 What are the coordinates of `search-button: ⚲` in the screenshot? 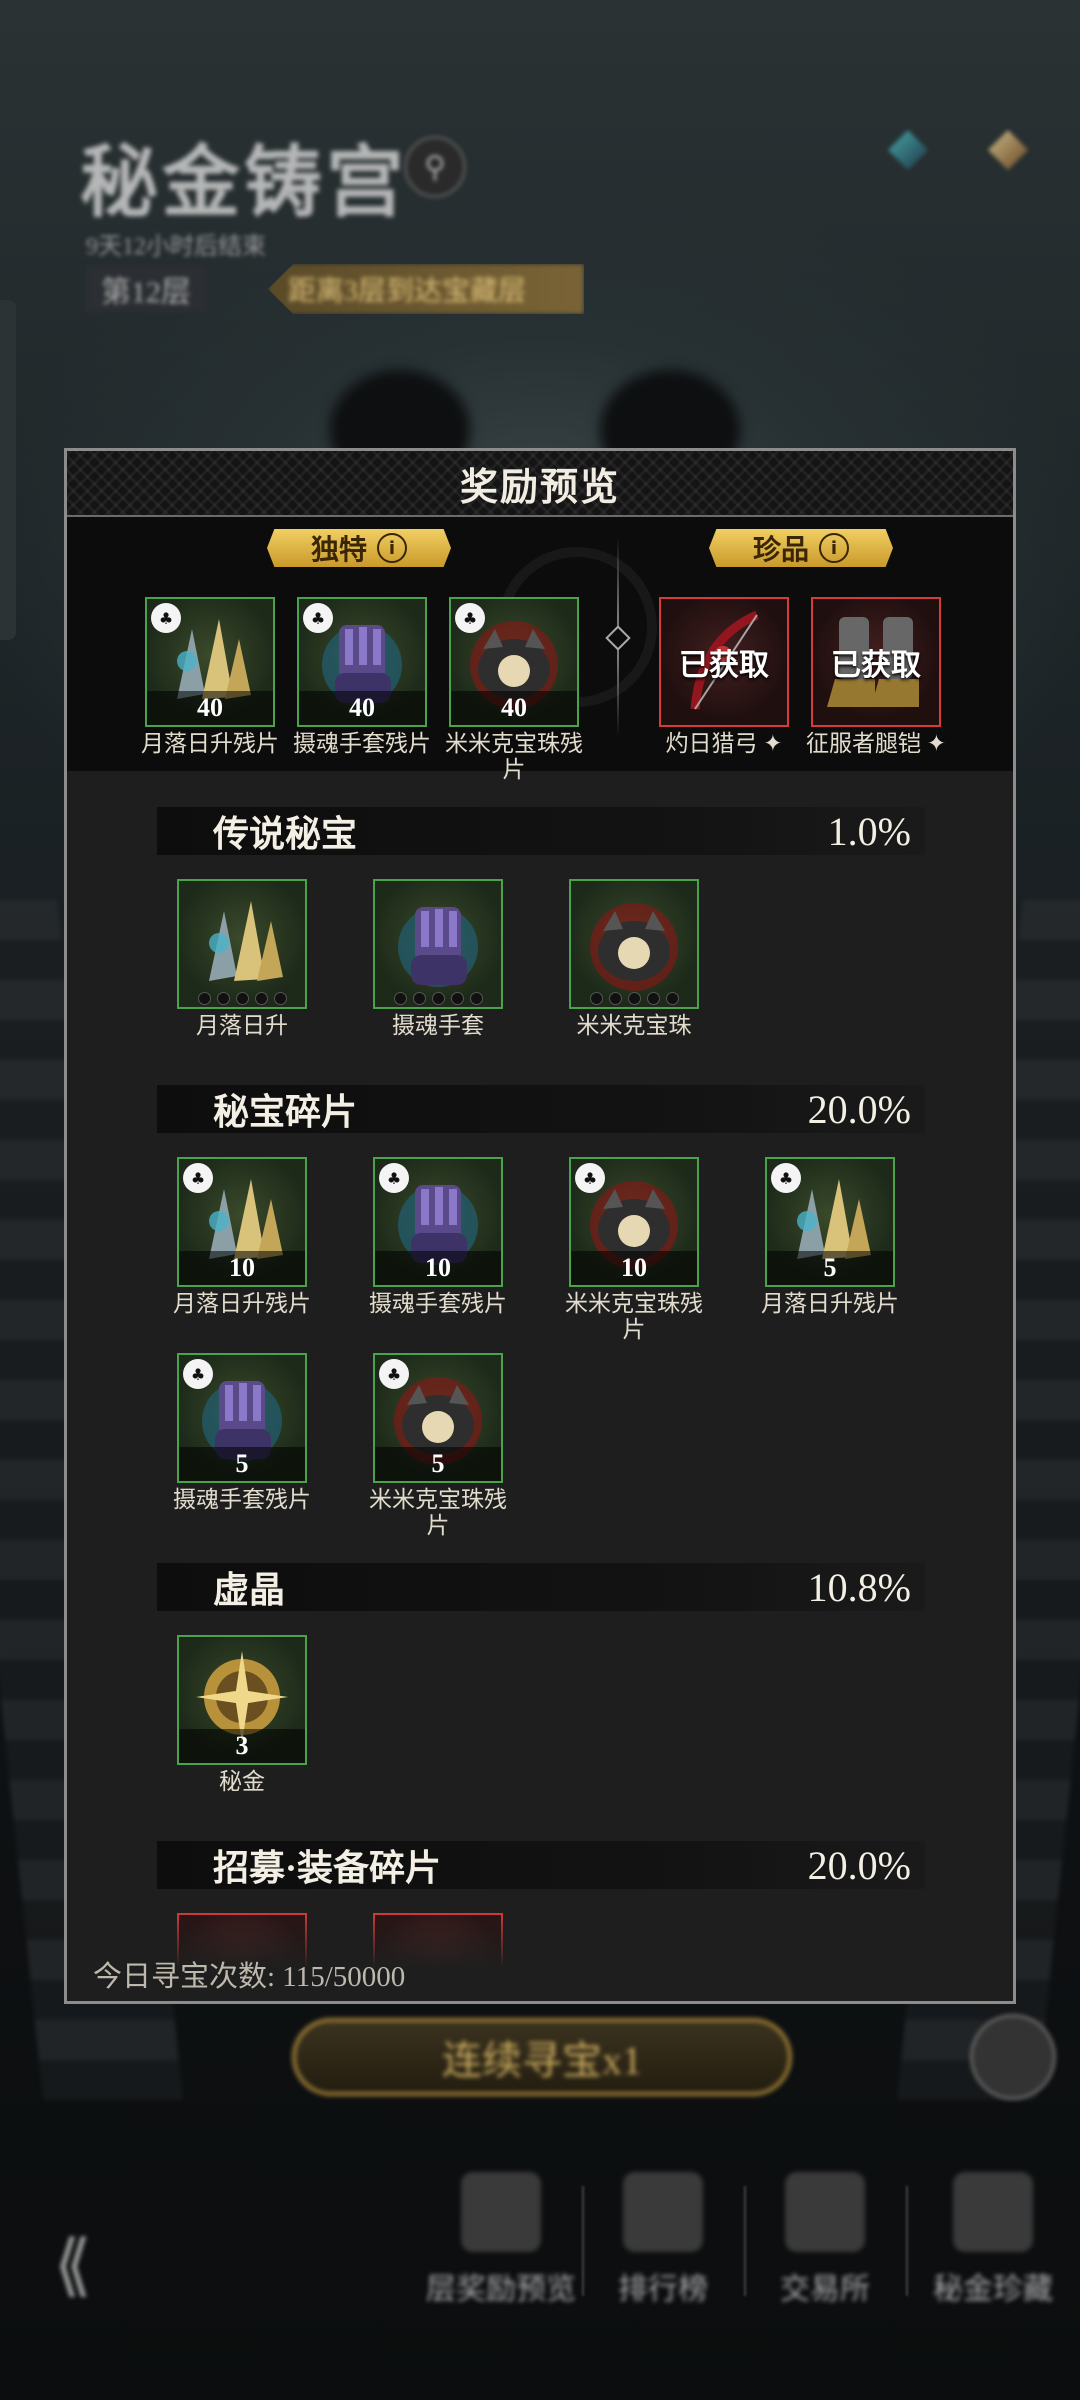 It's located at (435, 167).